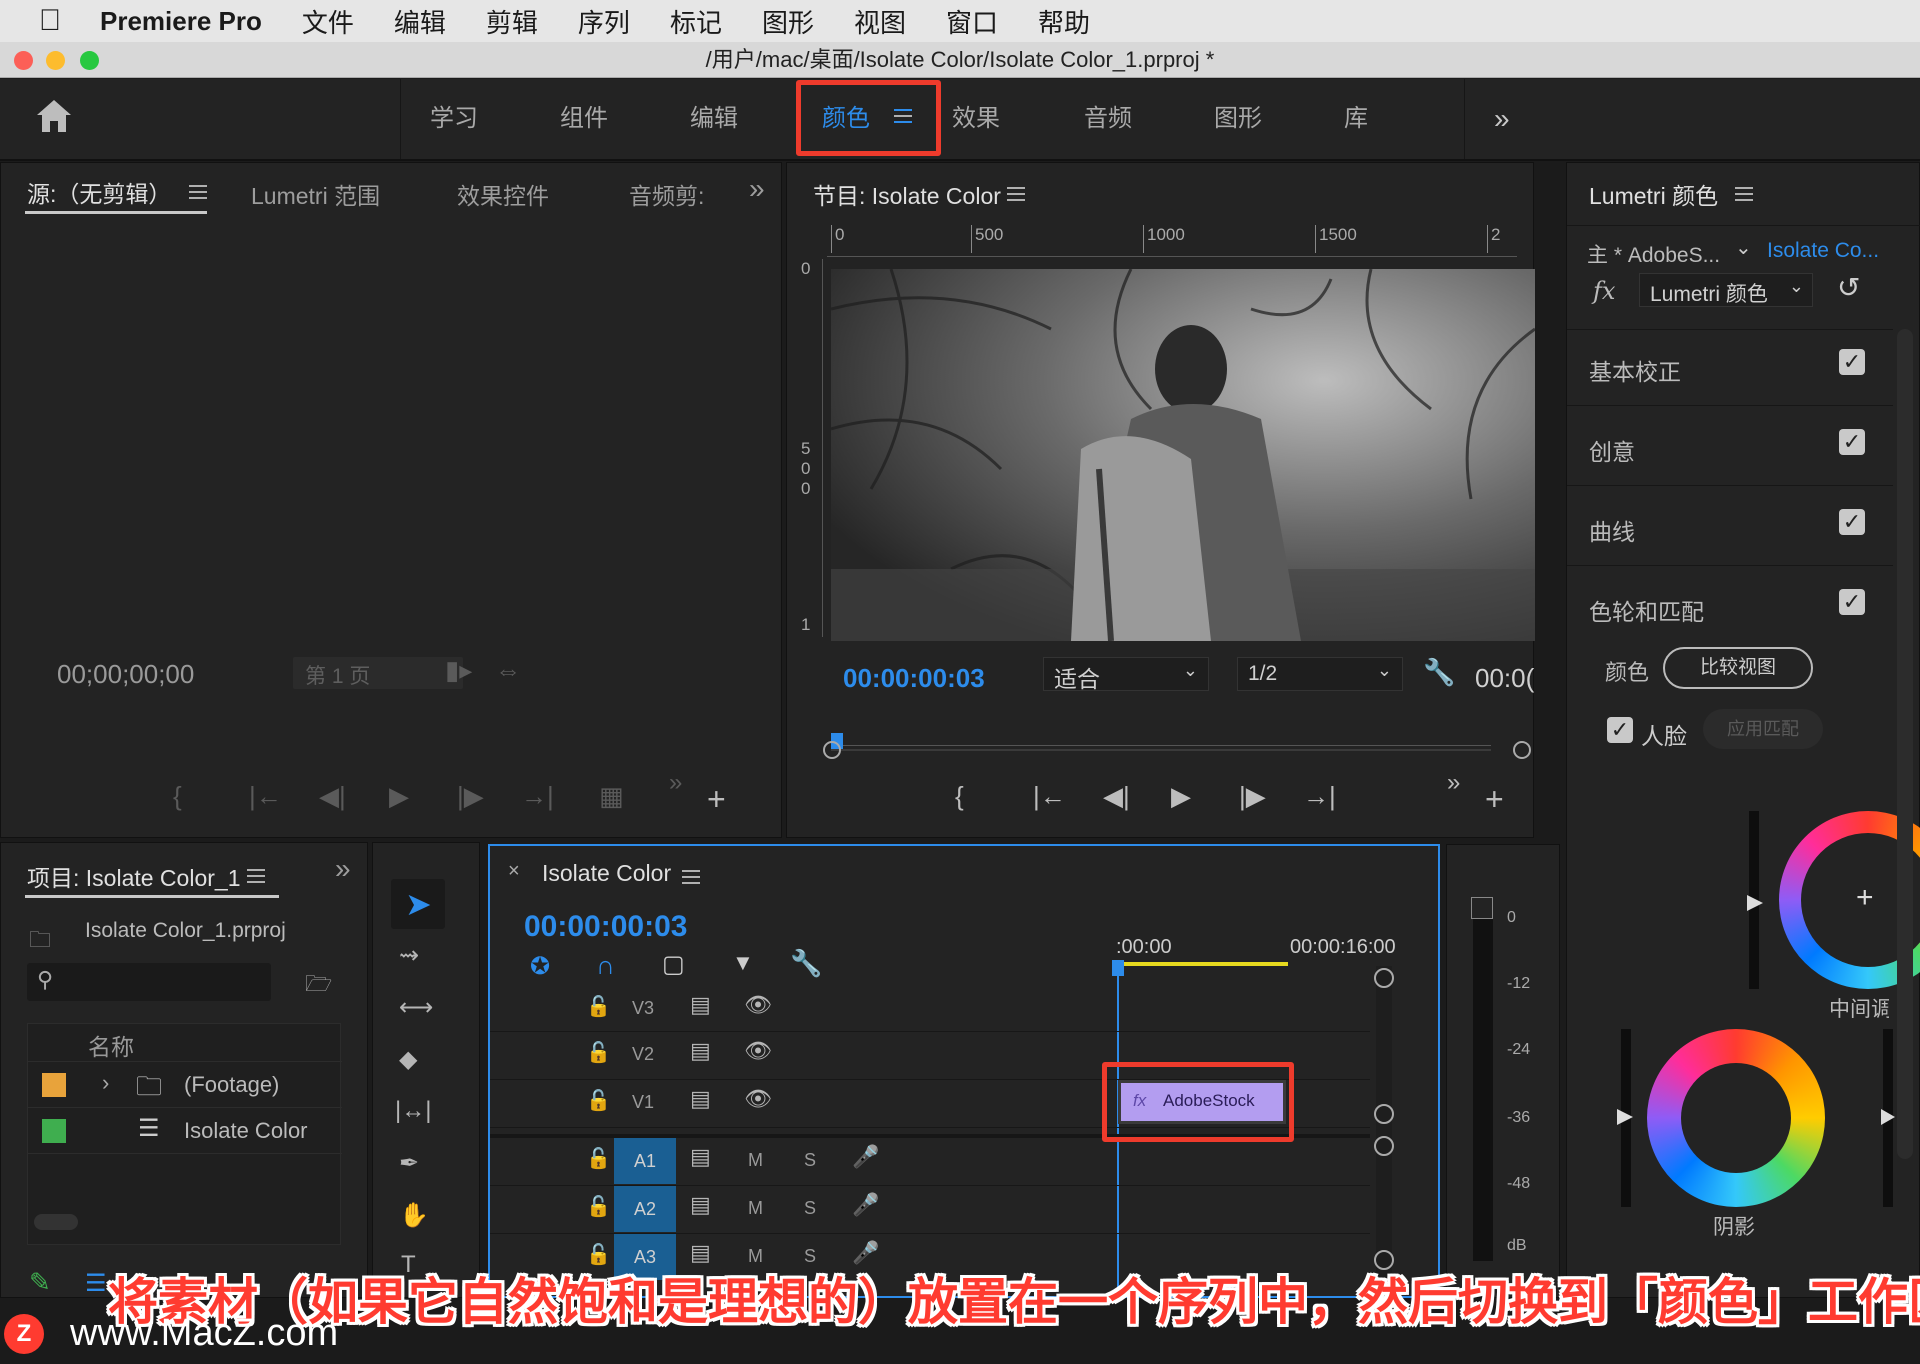 The width and height of the screenshot is (1920, 1364). I want to click on shadows-right-handle, so click(1888, 1117).